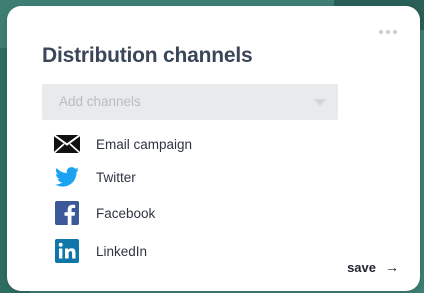  Describe the element at coordinates (116, 177) in the screenshot. I see `channel-label: Twitter` at that location.